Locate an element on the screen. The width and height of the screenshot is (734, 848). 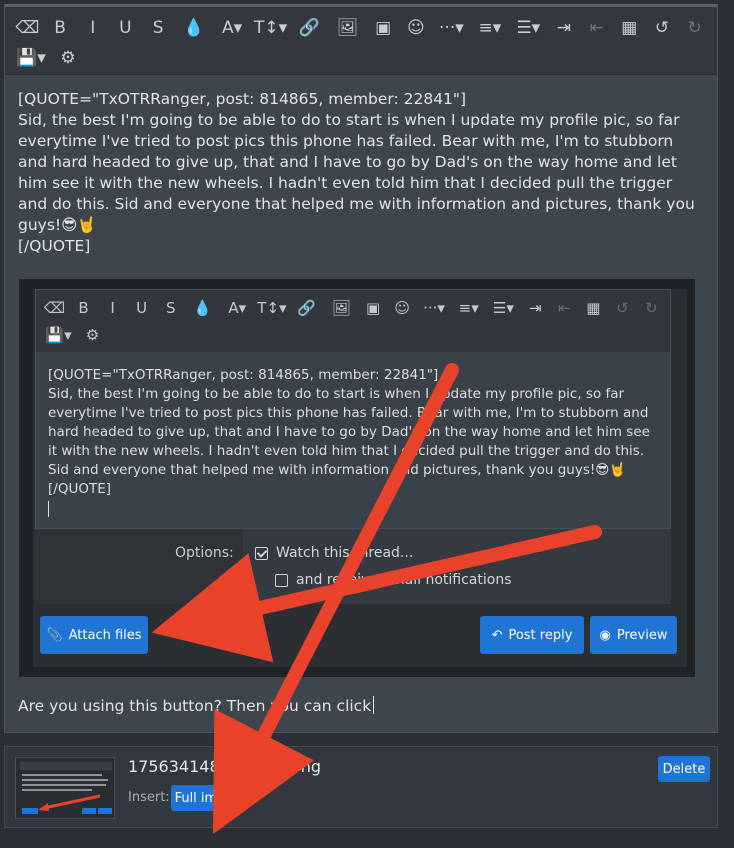
checkbox-checked-icon is located at coordinates (261, 553).